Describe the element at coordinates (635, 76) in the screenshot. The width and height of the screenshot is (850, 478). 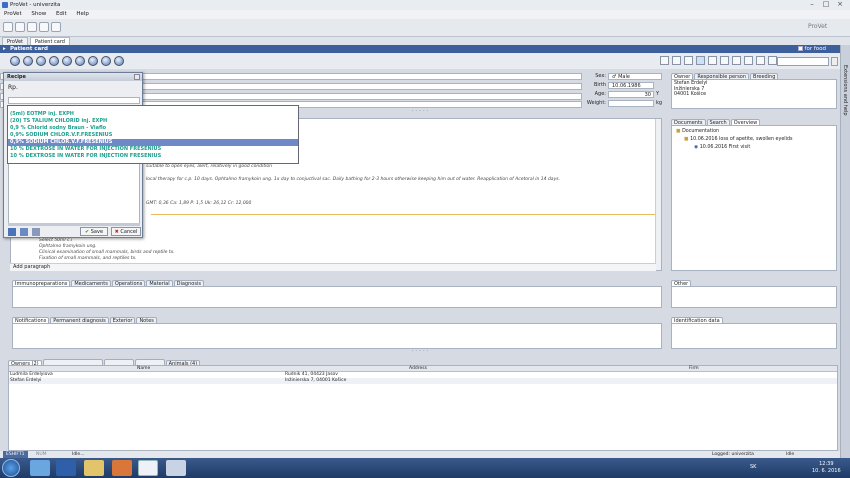
I see `sex-select: ♂ Male` at that location.